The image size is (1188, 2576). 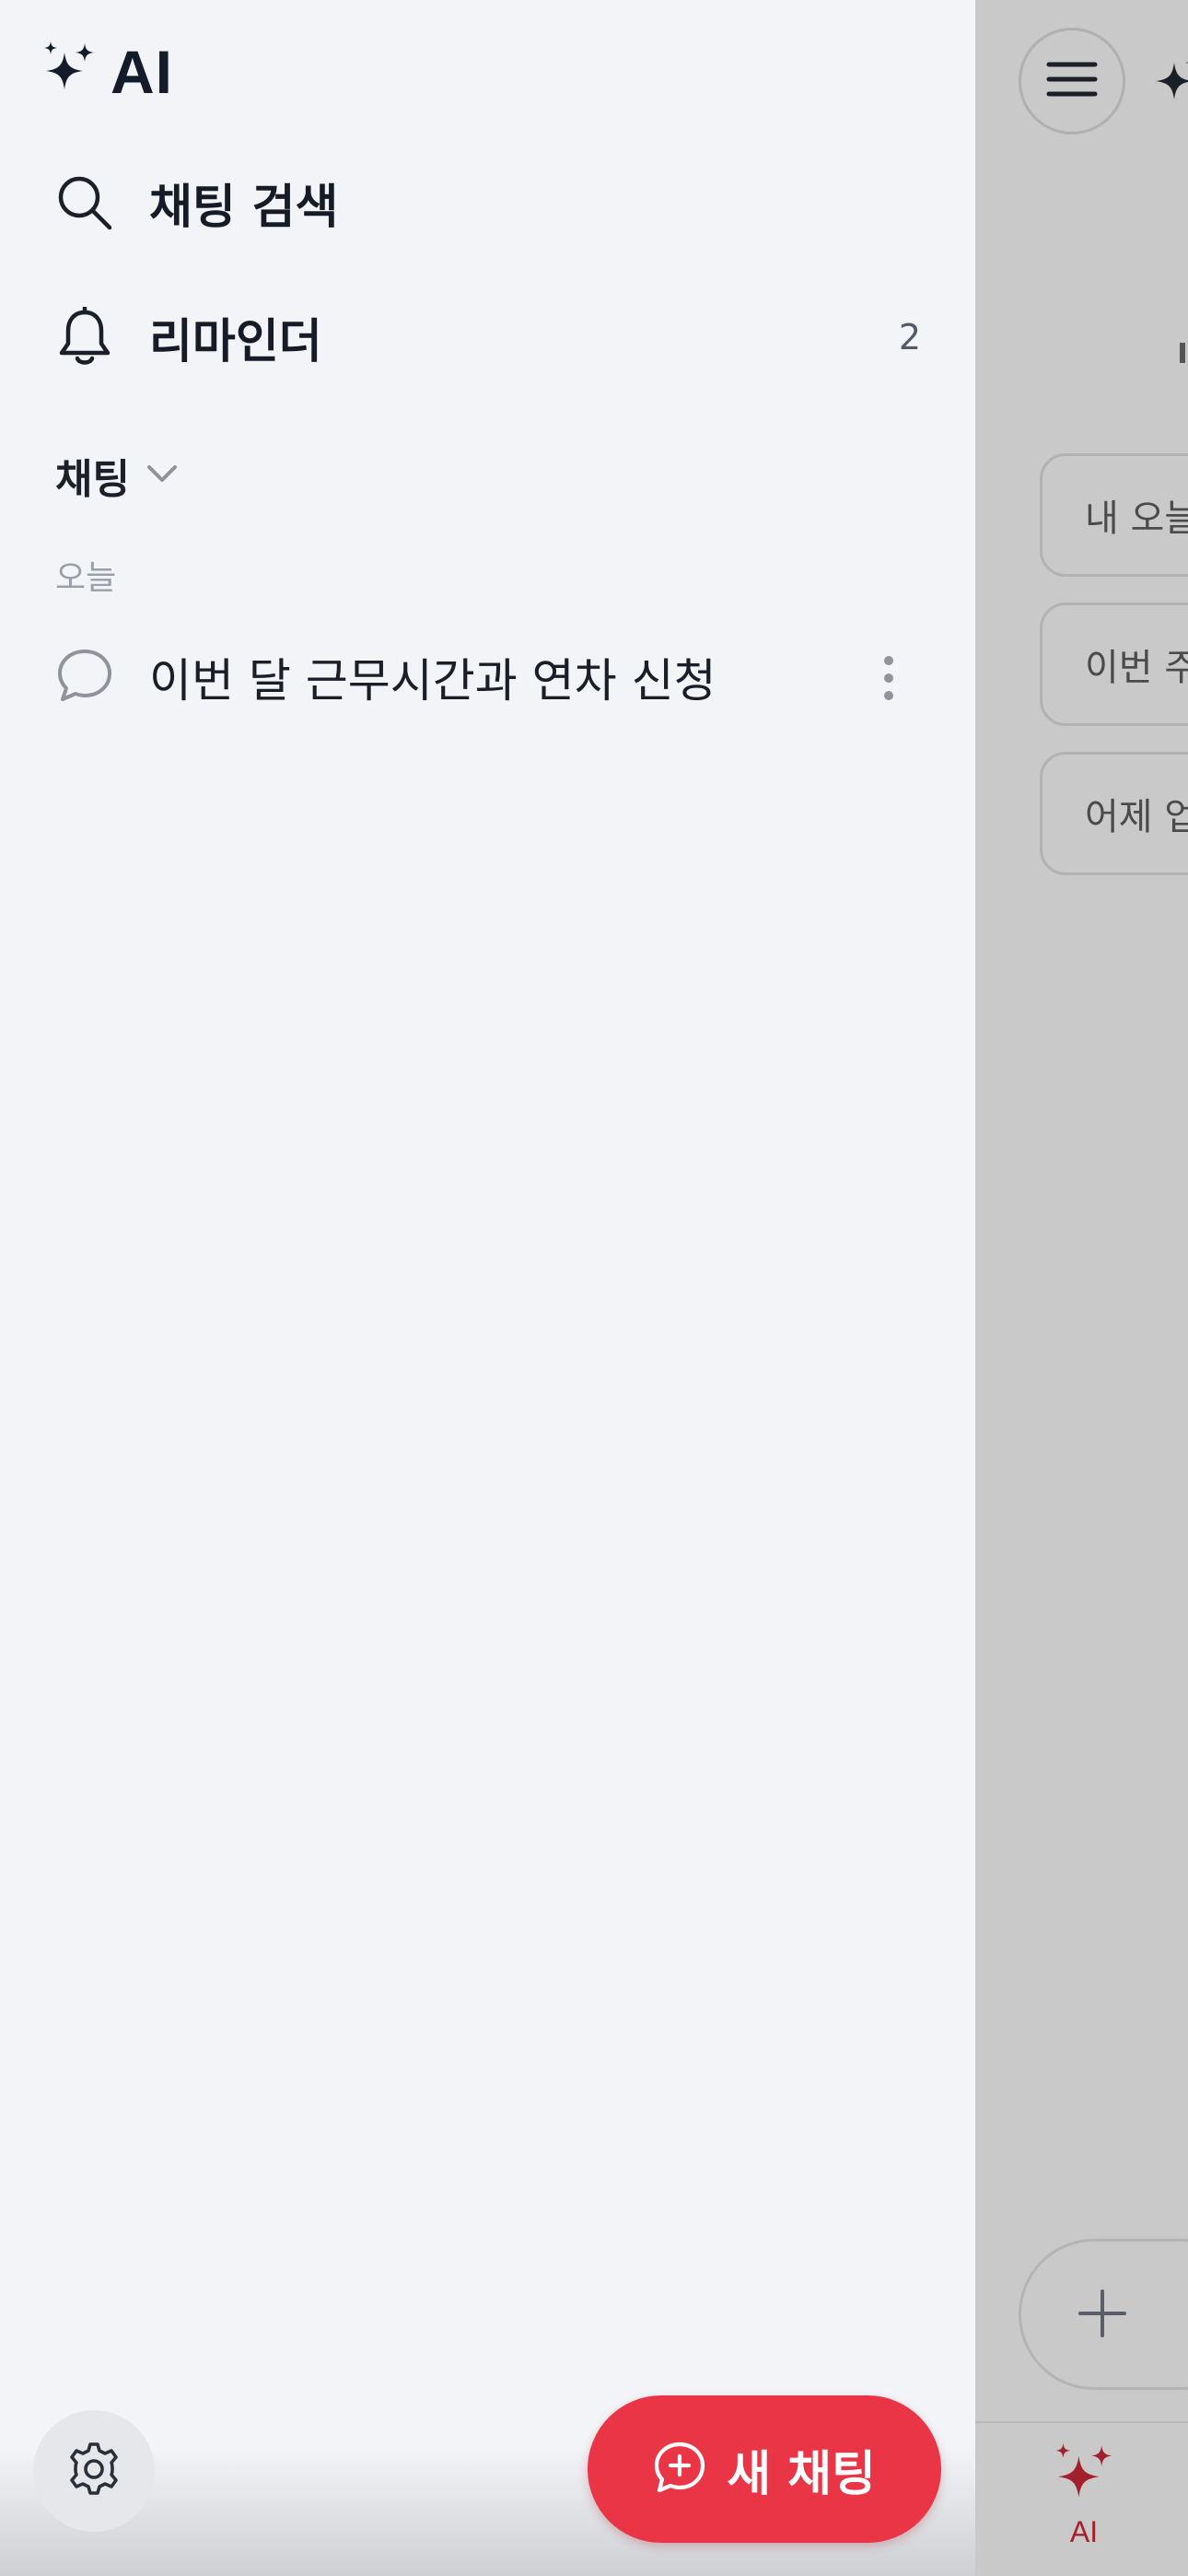 I want to click on menu-button, so click(x=1072, y=81).